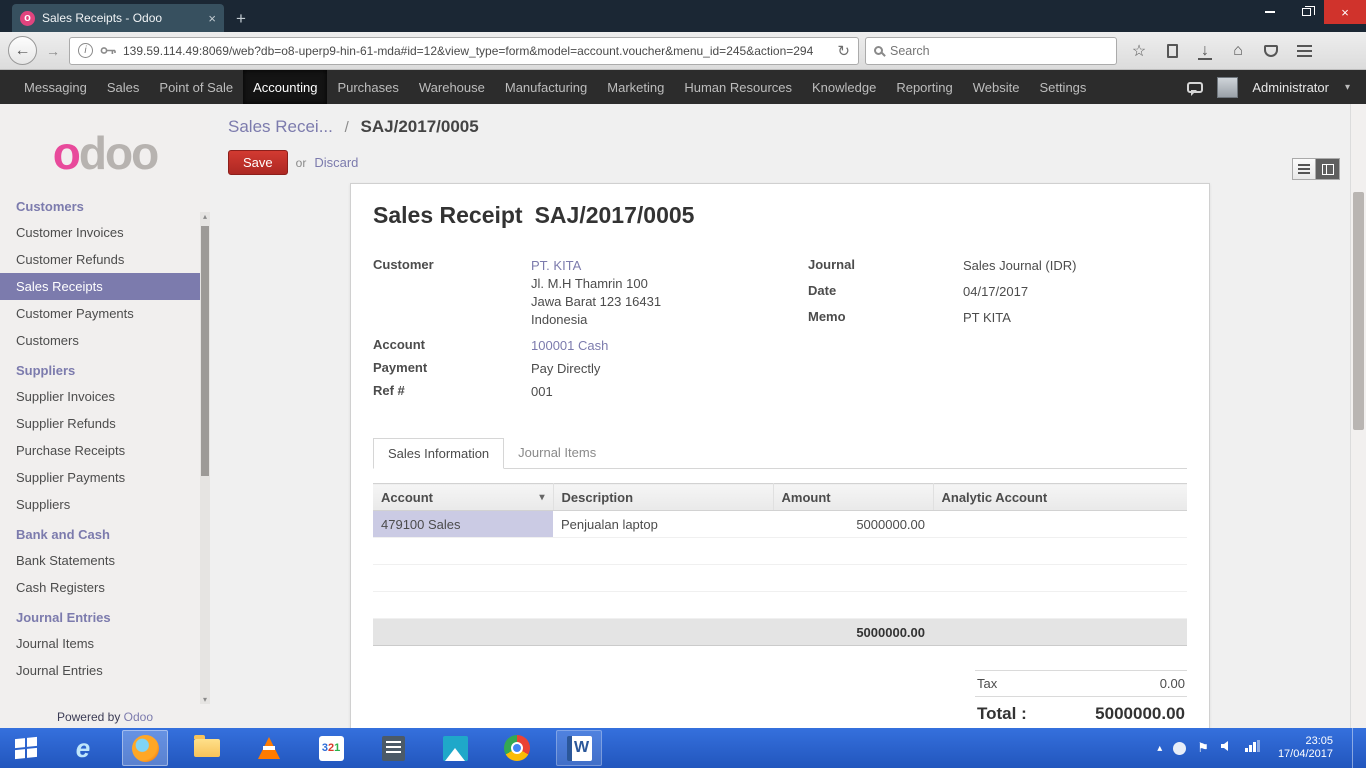 The height and width of the screenshot is (768, 1366). I want to click on tray-expand-icon: ▴, so click(1159, 748).